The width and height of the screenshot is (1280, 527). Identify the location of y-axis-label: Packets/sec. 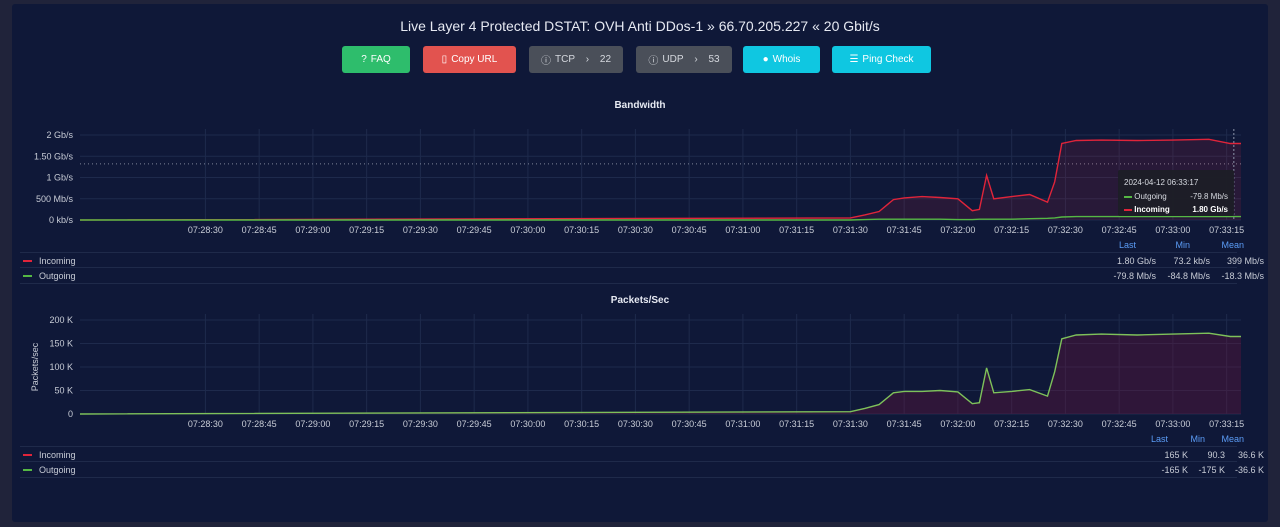
(35, 366).